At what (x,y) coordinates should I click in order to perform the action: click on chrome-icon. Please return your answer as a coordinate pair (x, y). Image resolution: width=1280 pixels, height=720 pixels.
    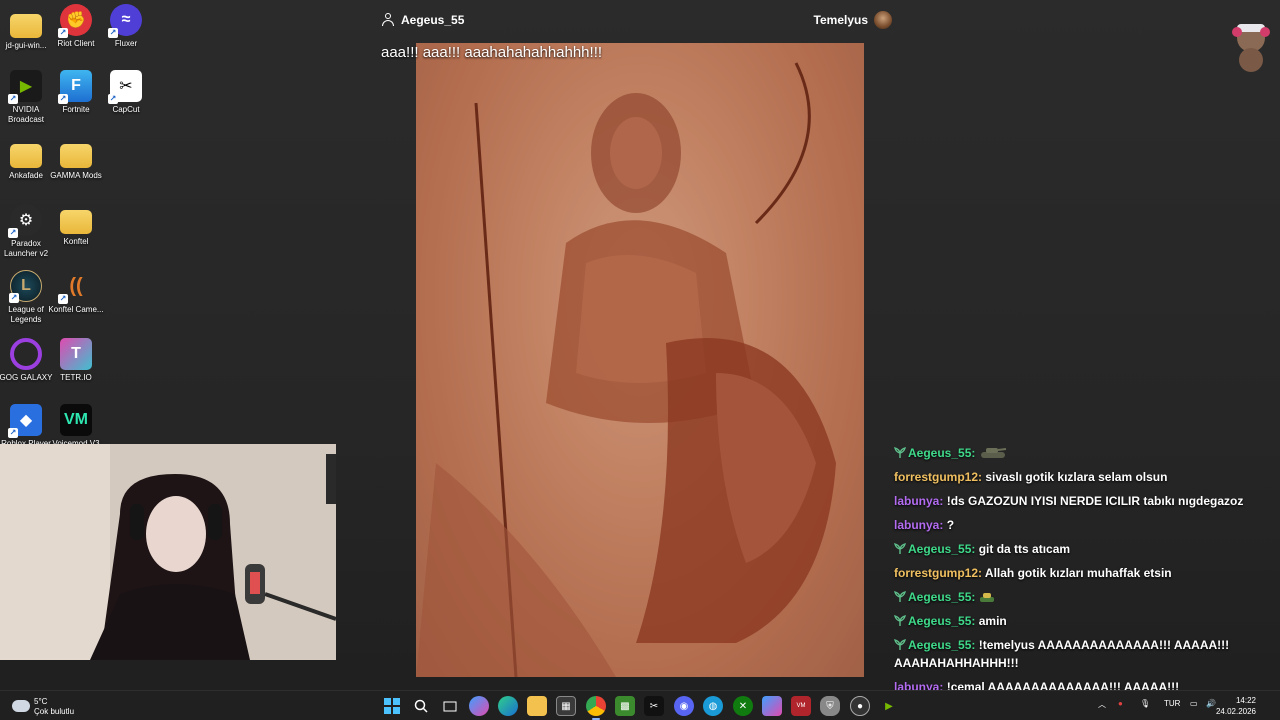
    Looking at the image, I should click on (596, 708).